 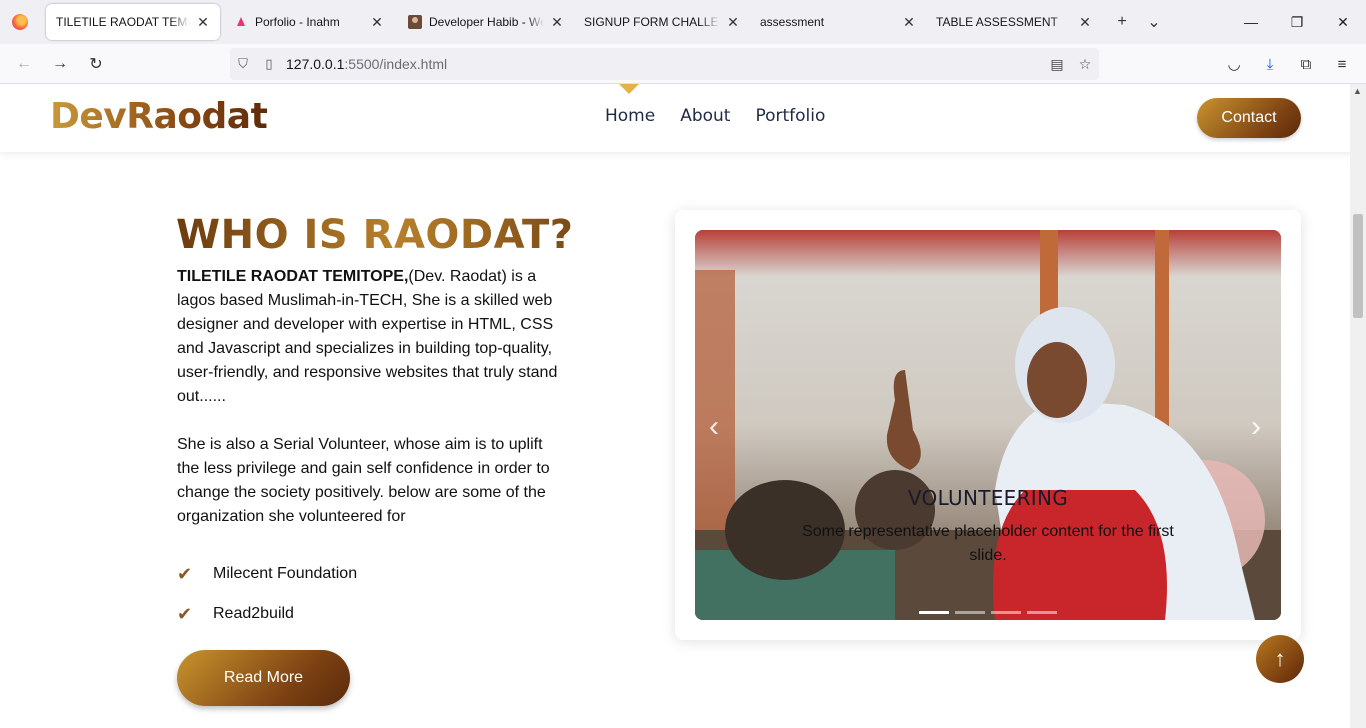 What do you see at coordinates (664, 64) in the screenshot?
I see `url-bar: ⛉ ▯ 127.0.0.1:5500/index.html ▤ ☆` at bounding box center [664, 64].